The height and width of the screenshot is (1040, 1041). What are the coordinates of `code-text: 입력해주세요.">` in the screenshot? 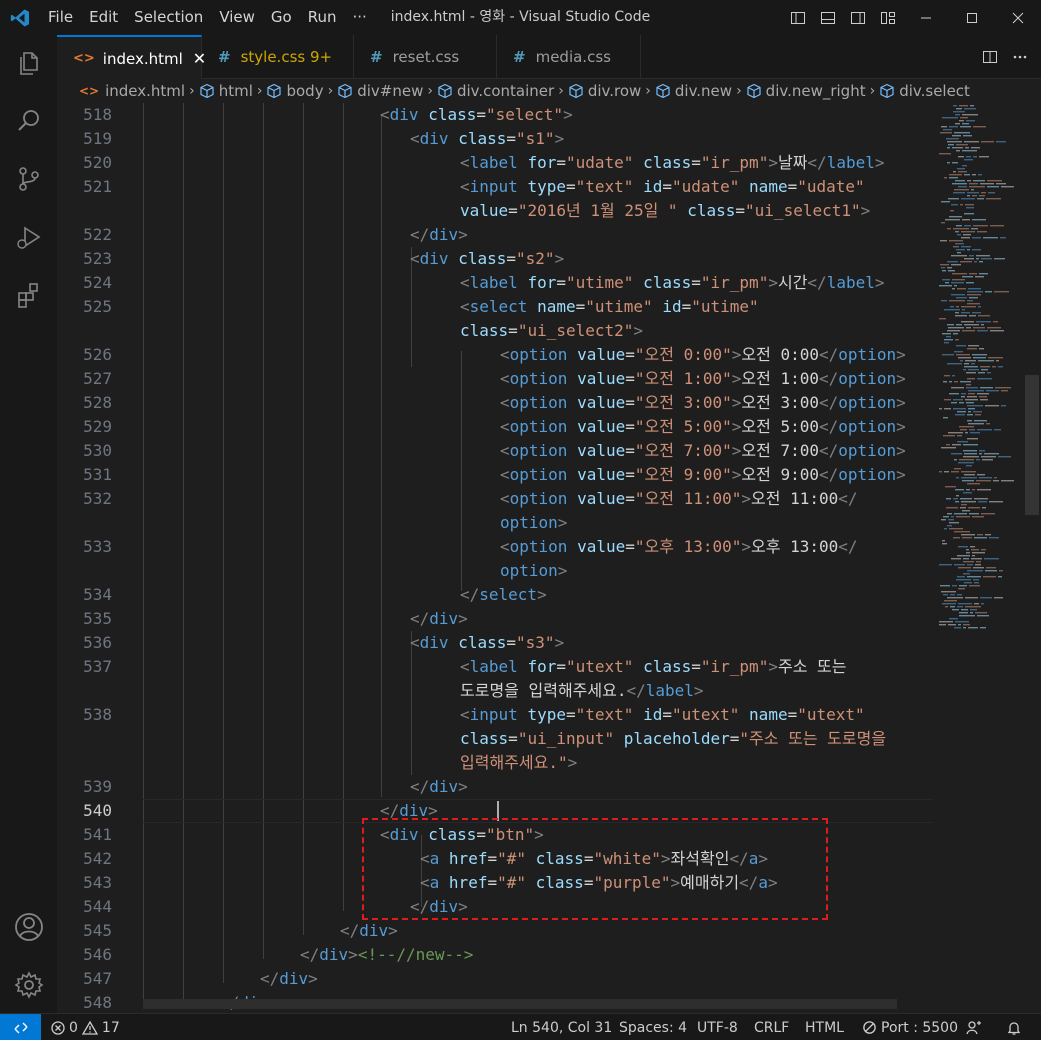 It's located at (518, 763).